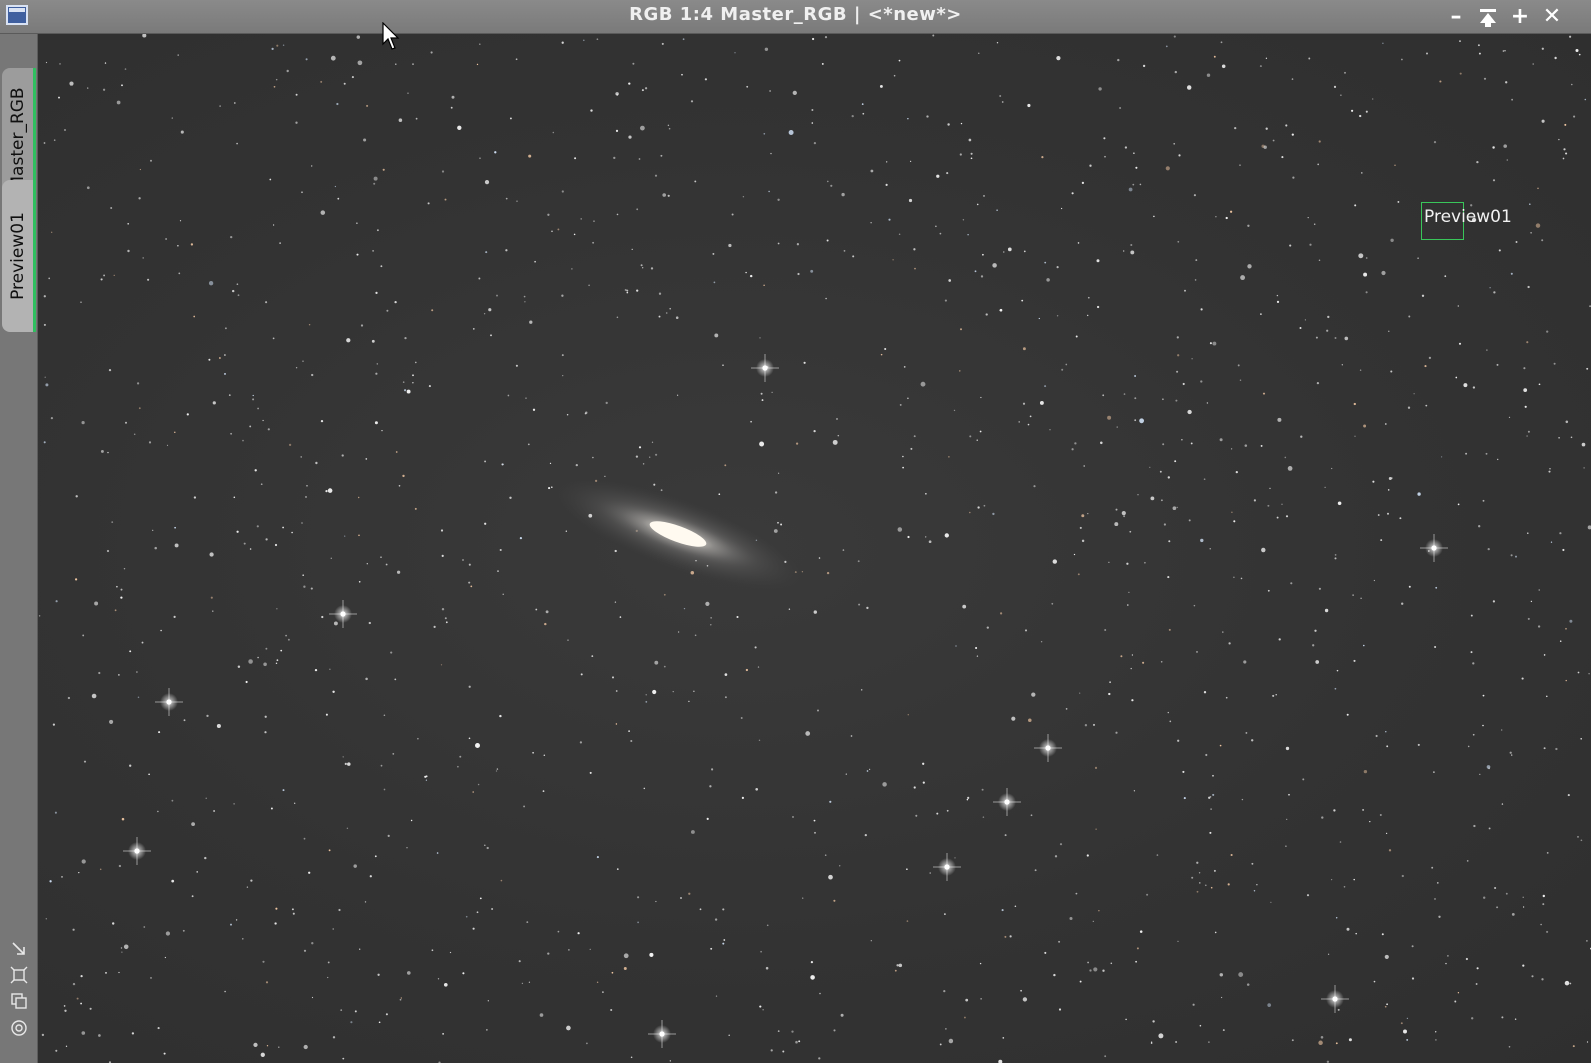  I want to click on fit-window-icon, so click(19, 976).